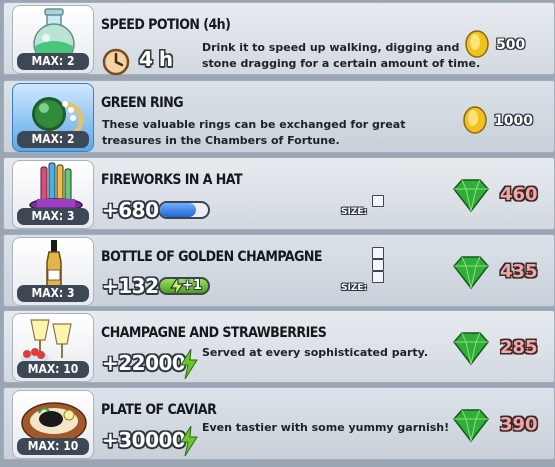  I want to click on clock-icon, so click(116, 64).